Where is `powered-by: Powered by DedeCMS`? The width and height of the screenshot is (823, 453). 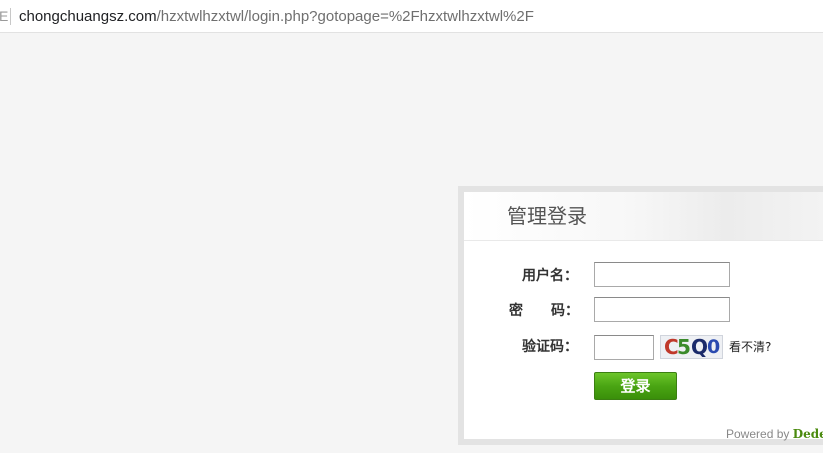
powered-by: Powered by DedeCMS is located at coordinates (774, 434).